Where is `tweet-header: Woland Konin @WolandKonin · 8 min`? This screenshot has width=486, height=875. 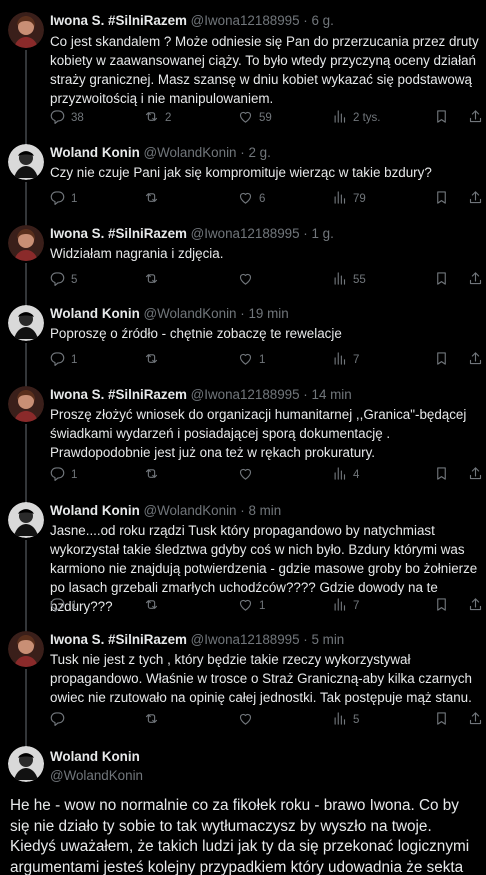 tweet-header: Woland Konin @WolandKonin · 8 min is located at coordinates (166, 510).